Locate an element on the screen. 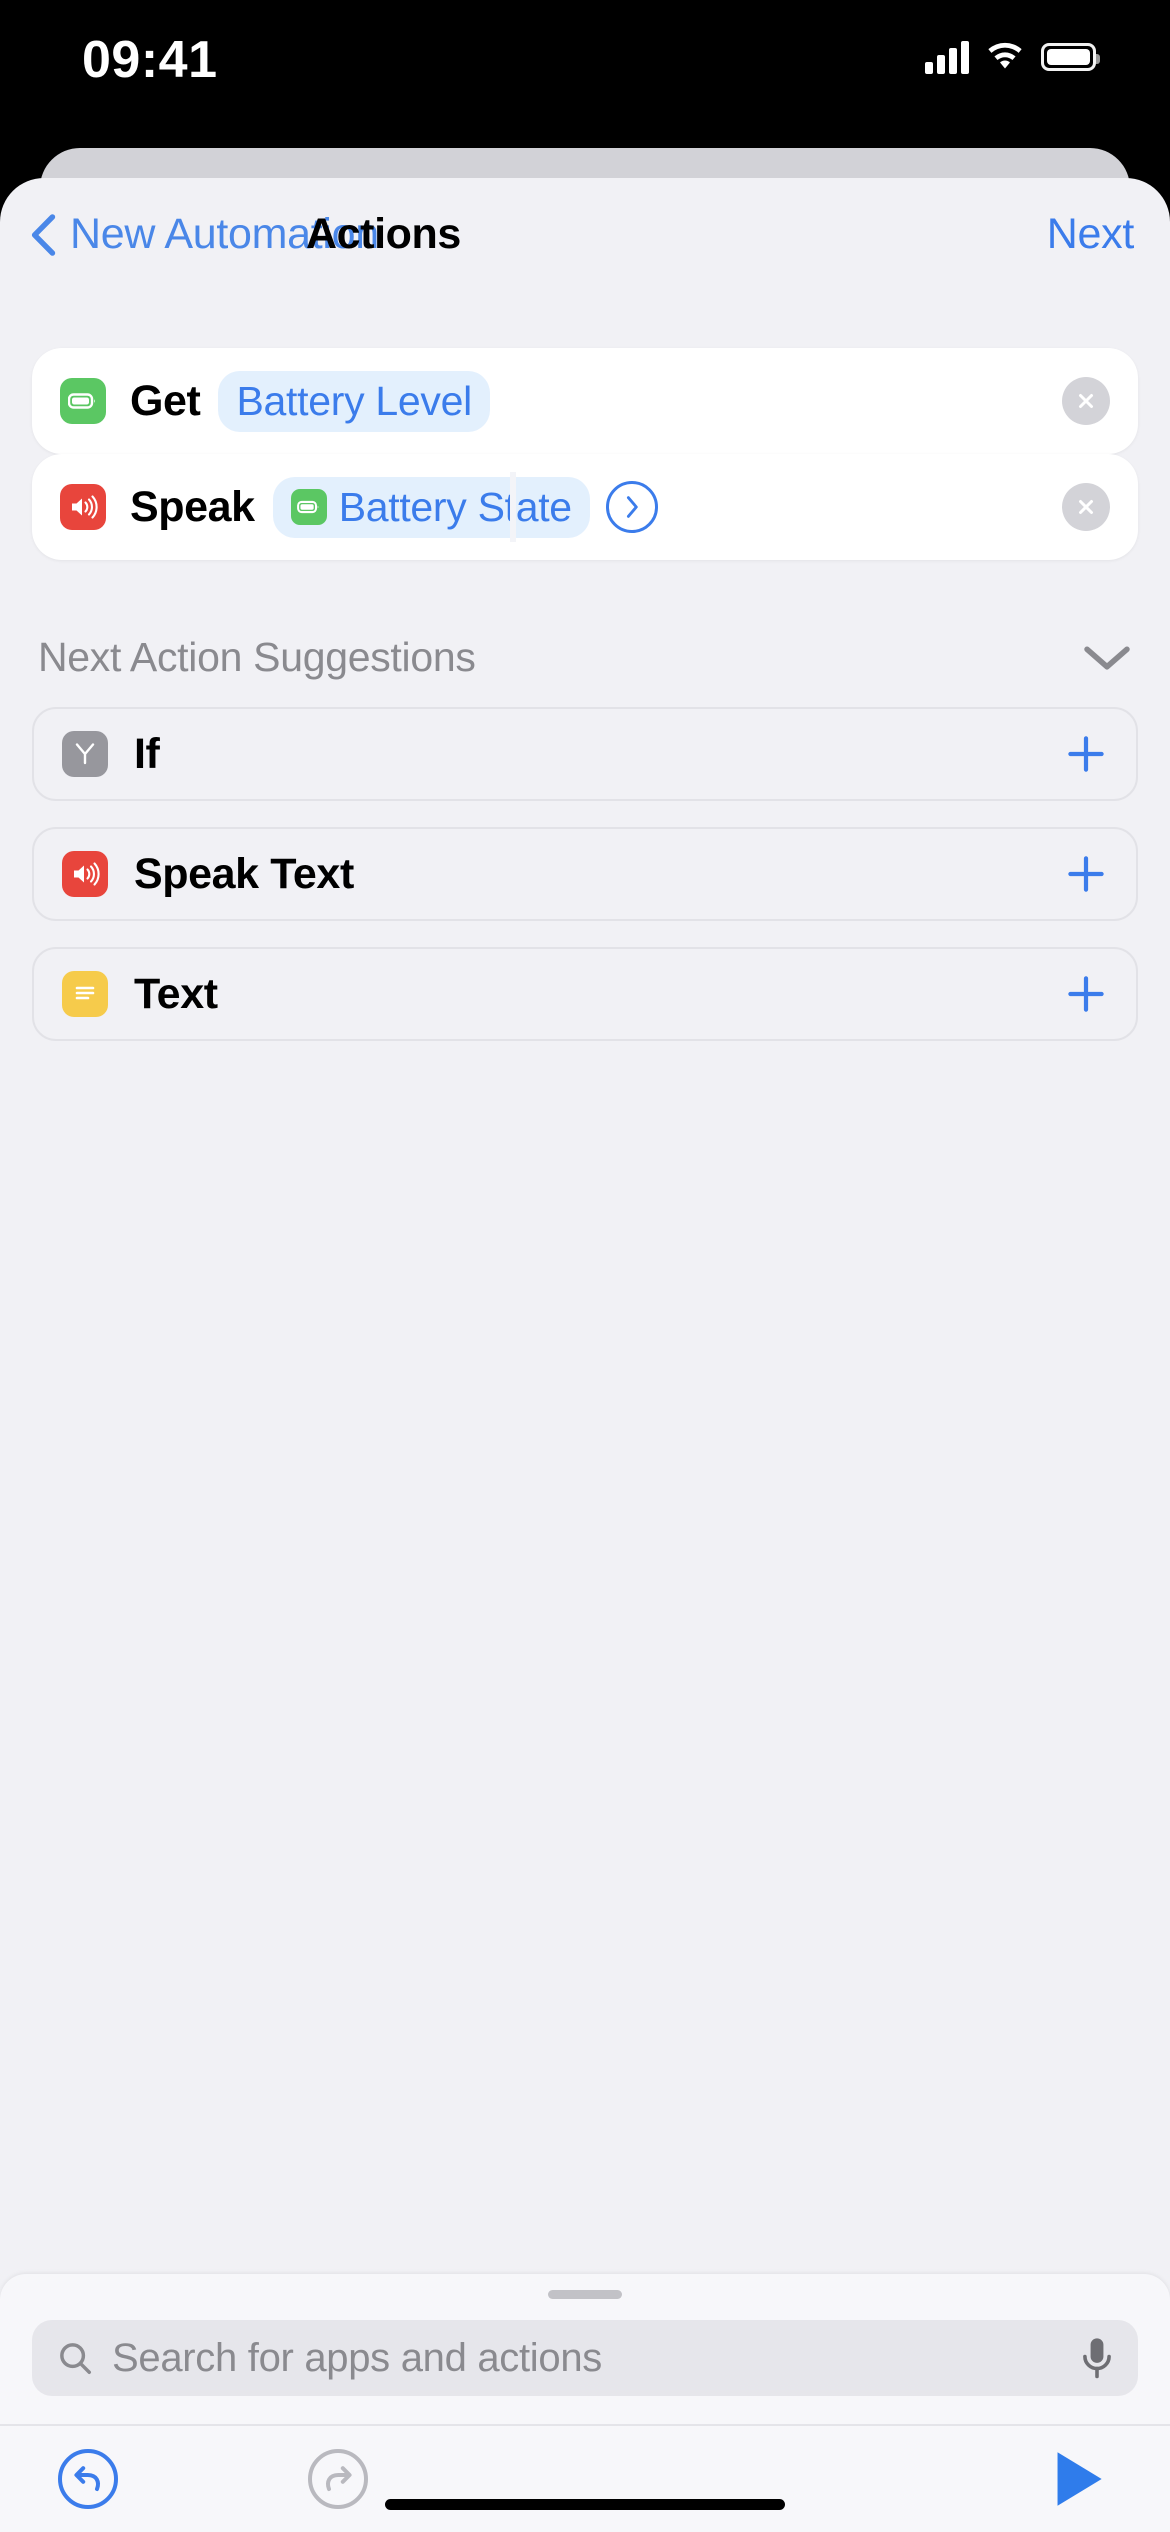 The height and width of the screenshot is (2532, 1170). action-parameter-token: Battery Level is located at coordinates (354, 401).